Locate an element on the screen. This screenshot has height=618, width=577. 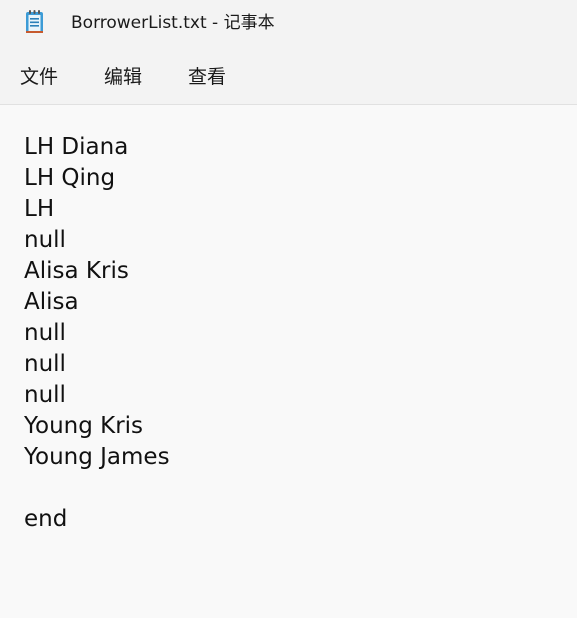
menu-edit: 编辑 is located at coordinates (123, 77).